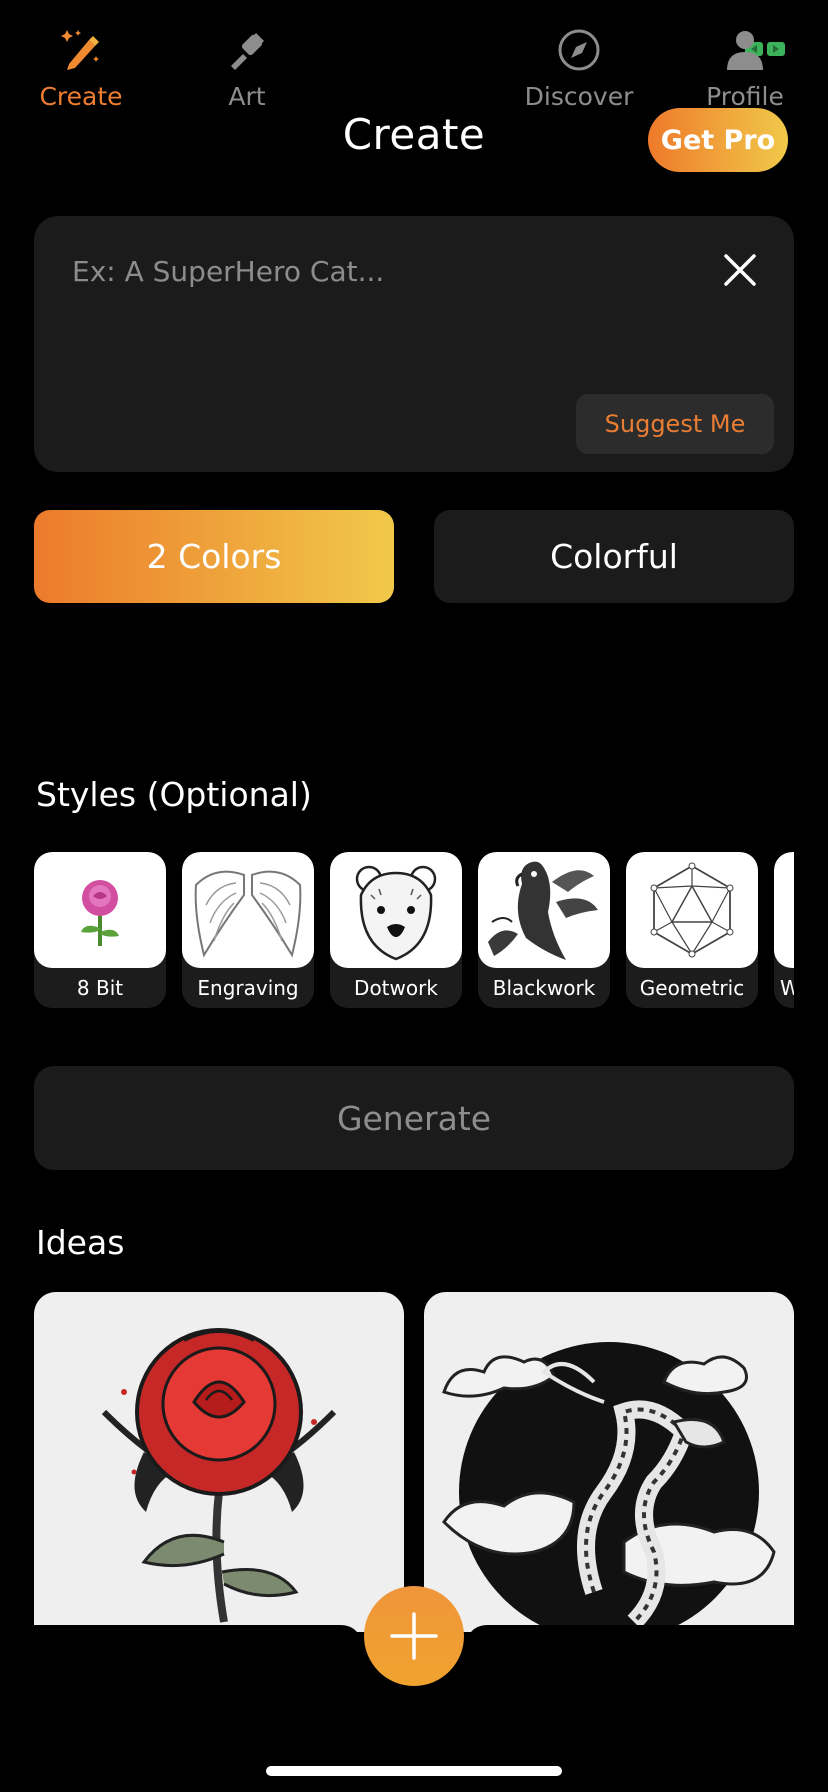  I want to click on tattoo-machine-icon, so click(248, 51).